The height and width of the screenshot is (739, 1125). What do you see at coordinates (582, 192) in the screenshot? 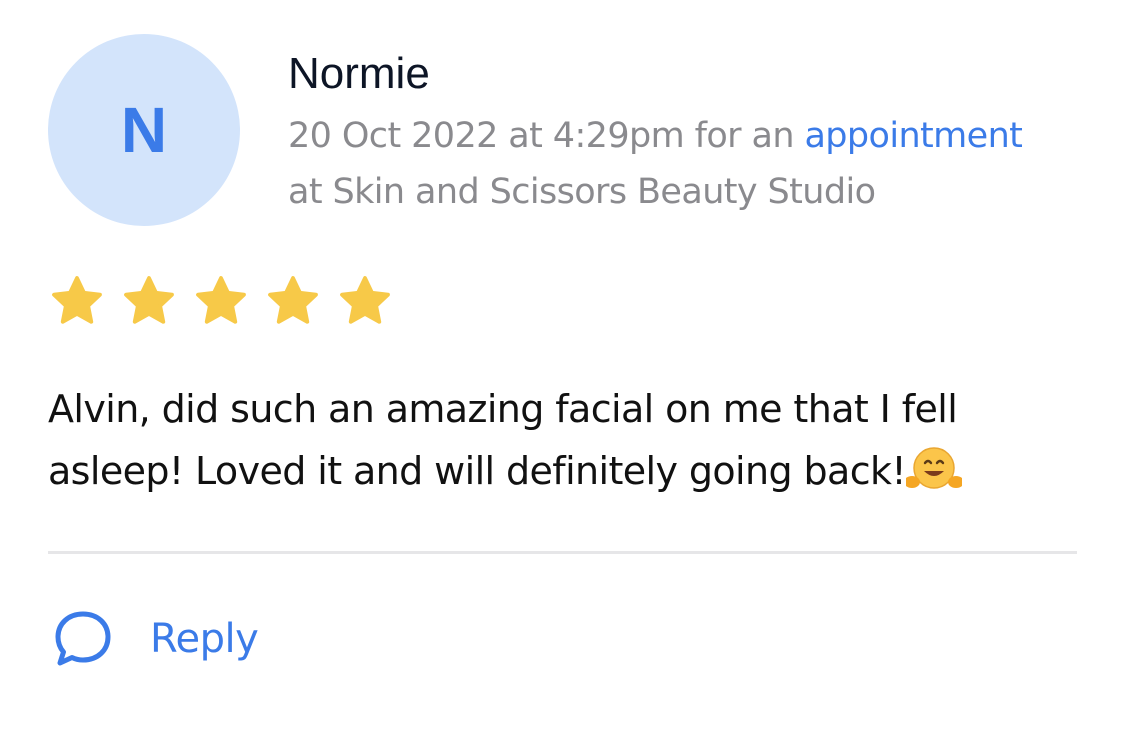
I see `venue-line: at Skin and Scissors Beauty Studio` at bounding box center [582, 192].